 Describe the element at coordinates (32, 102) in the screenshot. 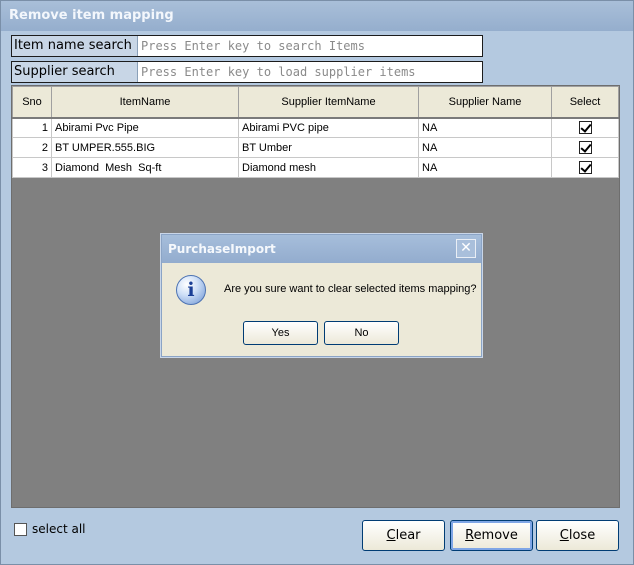

I see `column-header-sno: Sno` at that location.